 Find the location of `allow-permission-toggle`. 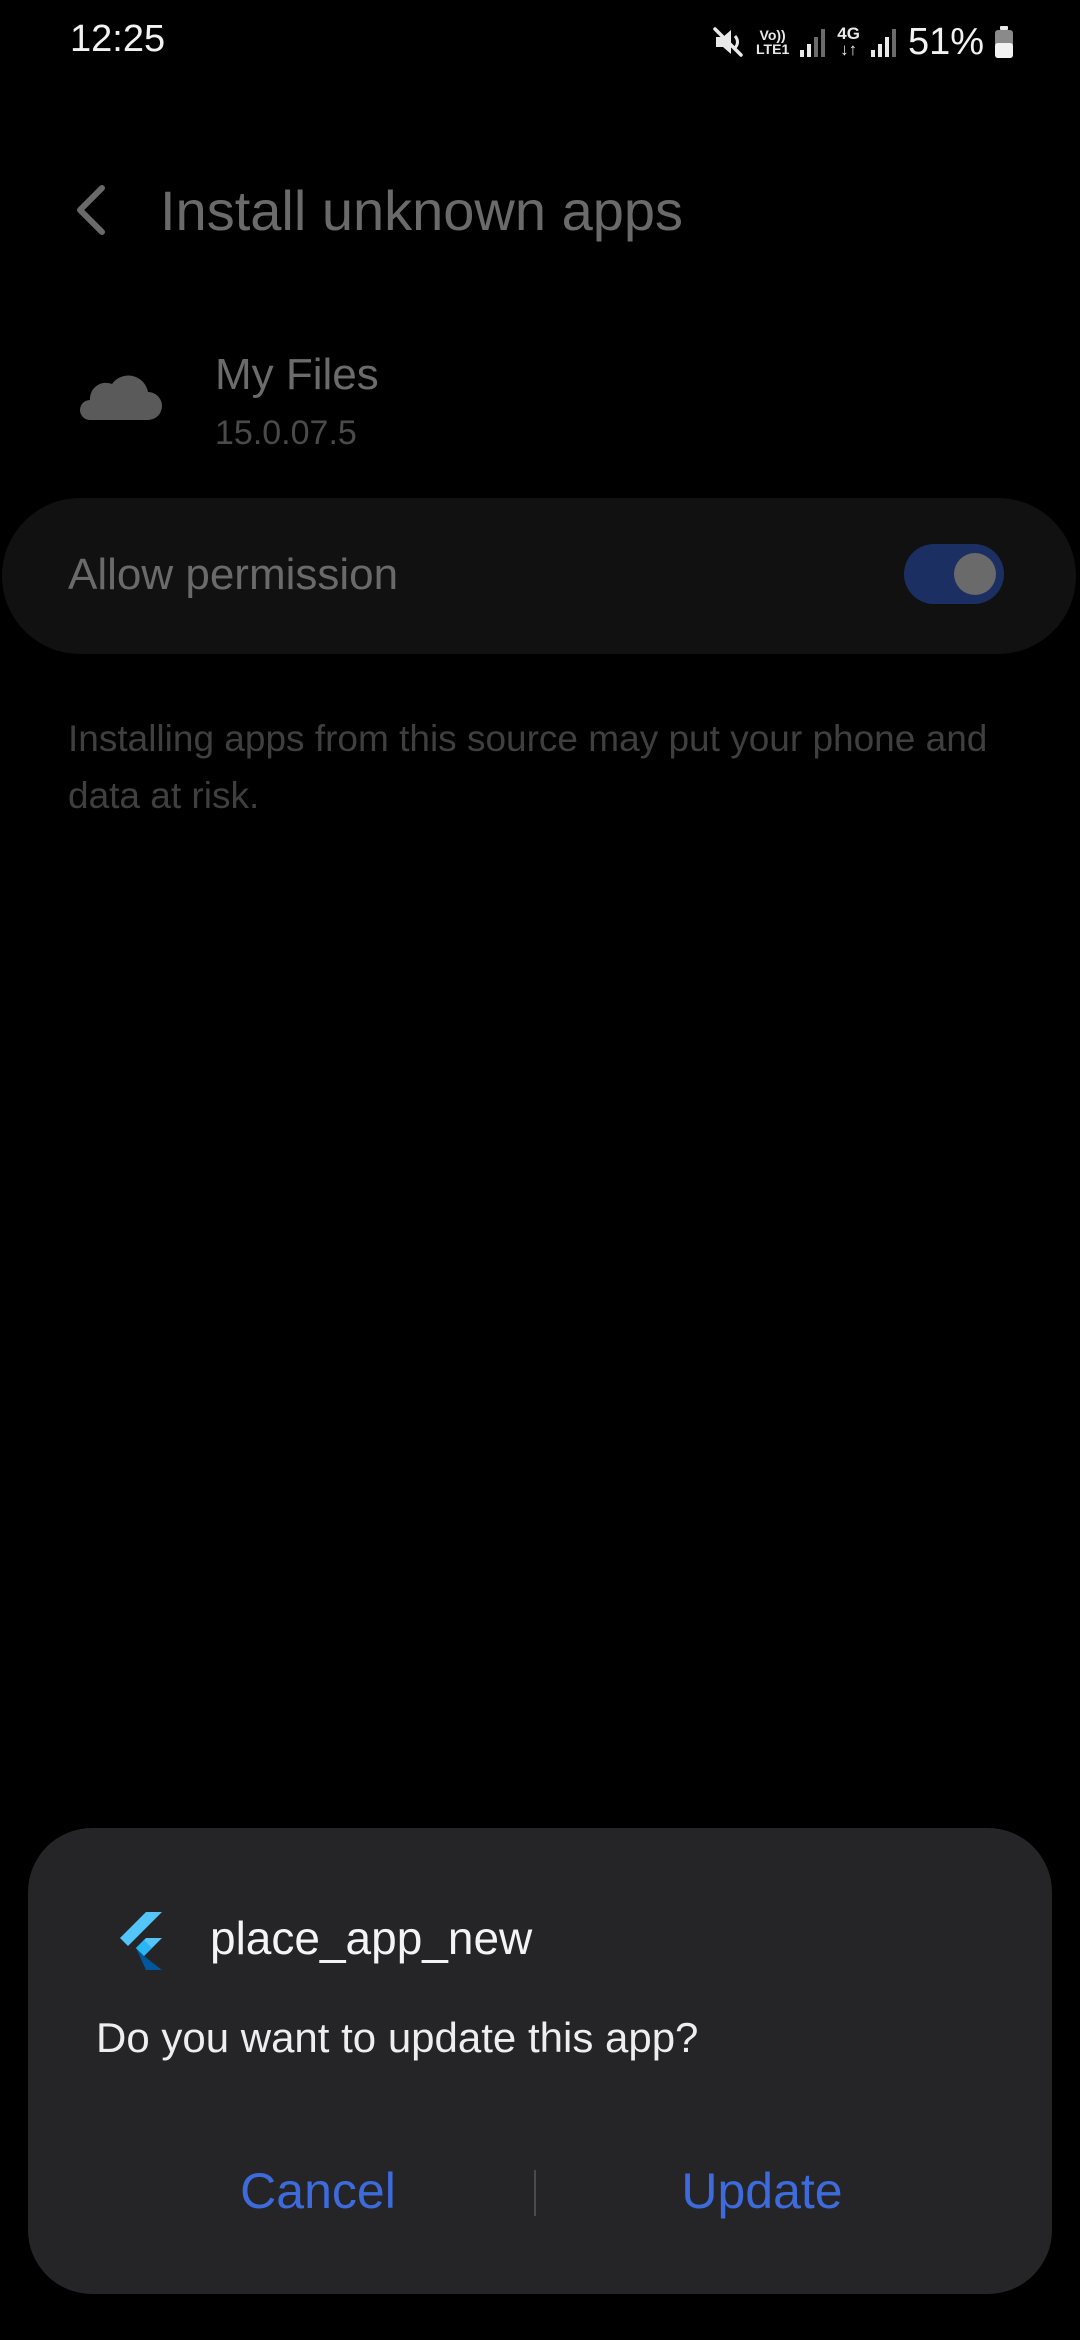

allow-permission-toggle is located at coordinates (954, 574).